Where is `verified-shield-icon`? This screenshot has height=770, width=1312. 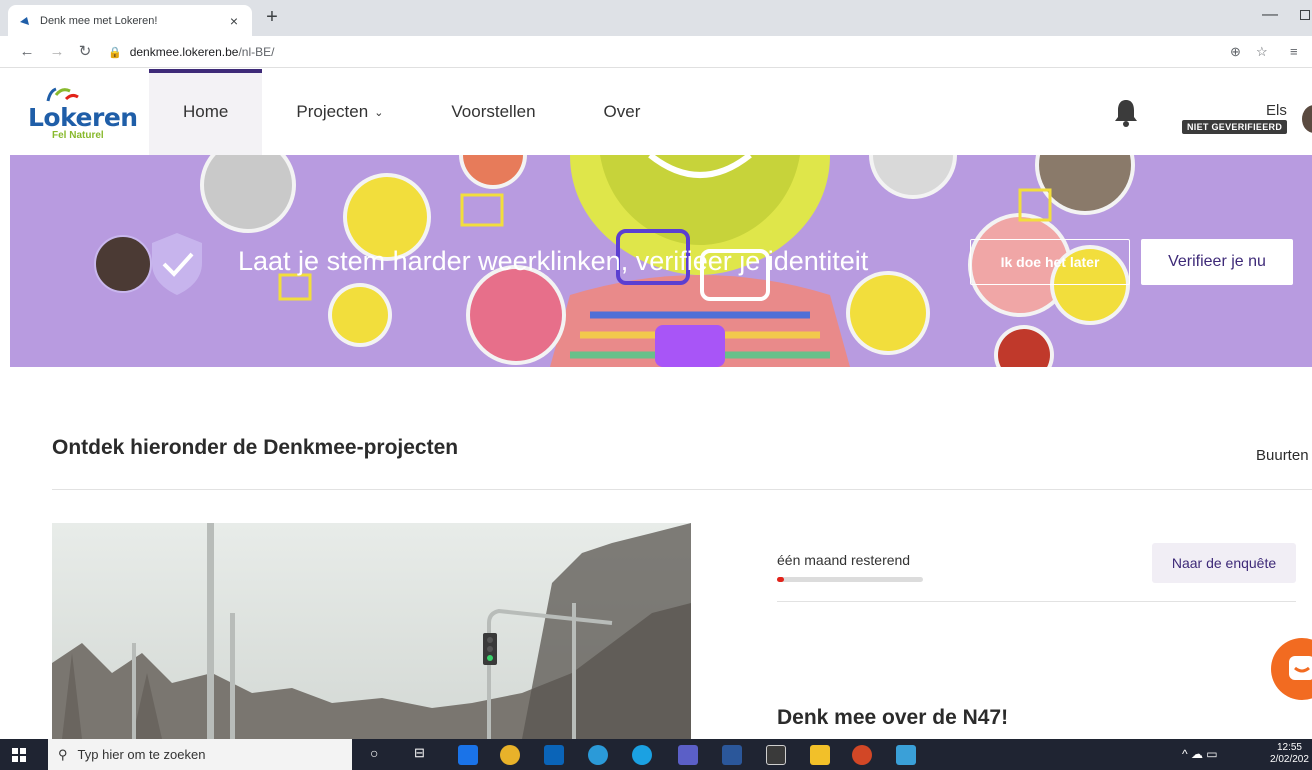
verified-shield-icon is located at coordinates (177, 264).